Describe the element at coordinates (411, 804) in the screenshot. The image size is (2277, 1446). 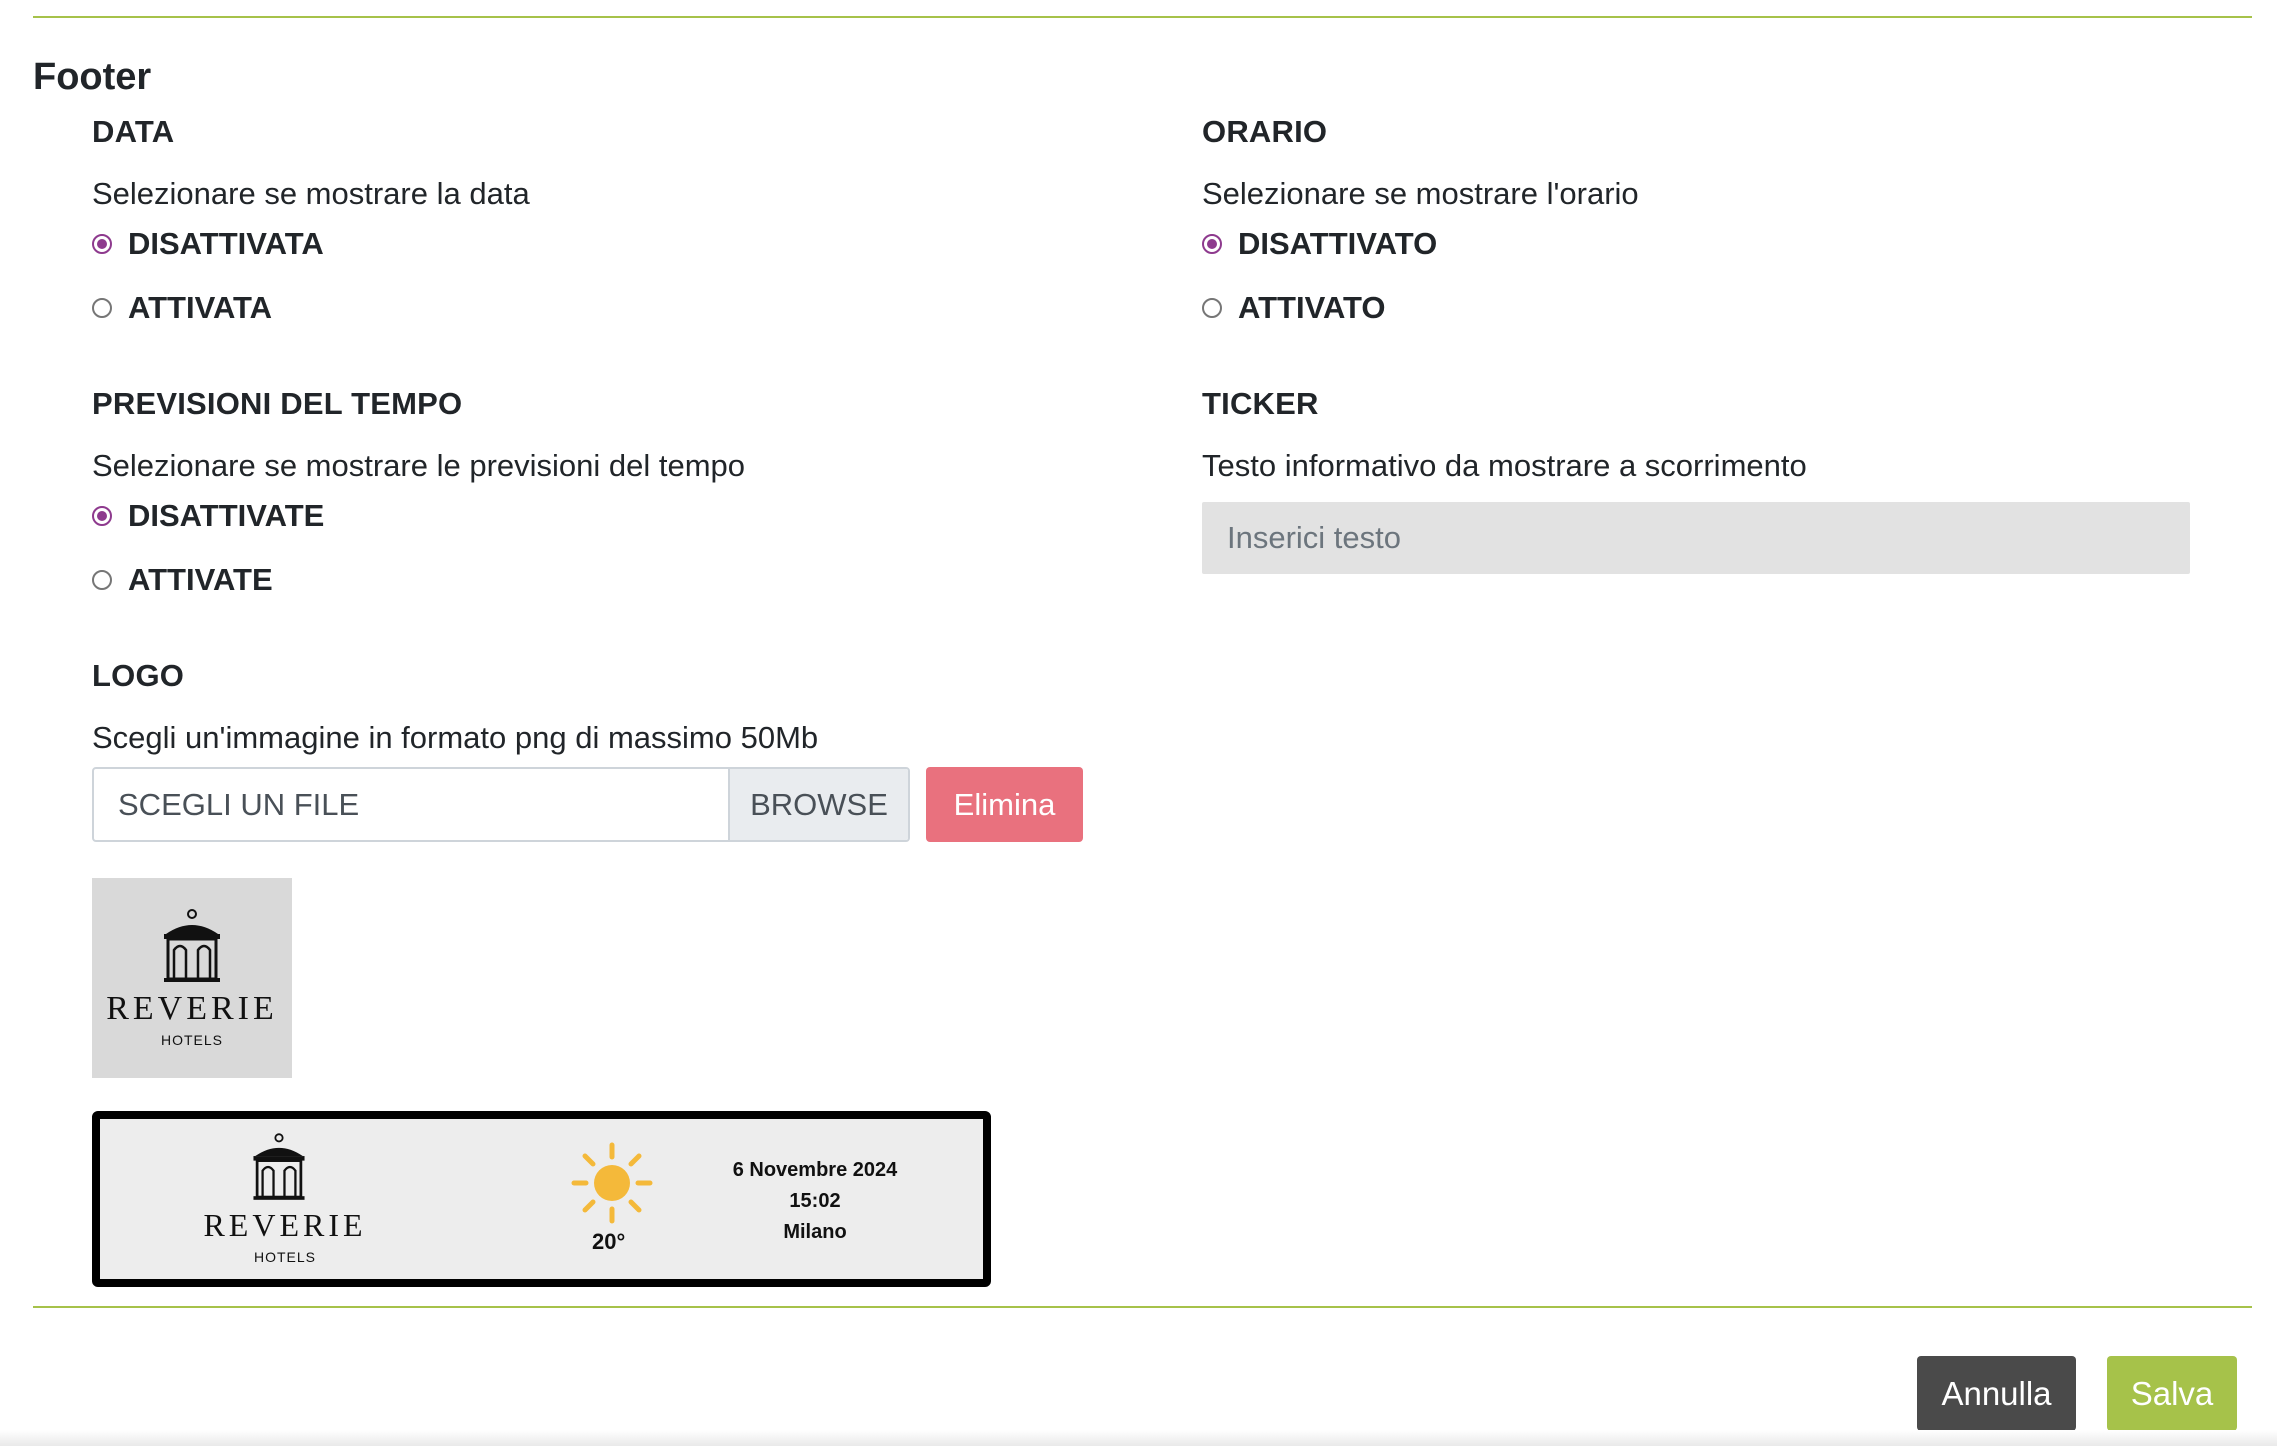
I see `file-placeholder: SCEGLI UN FILE` at that location.